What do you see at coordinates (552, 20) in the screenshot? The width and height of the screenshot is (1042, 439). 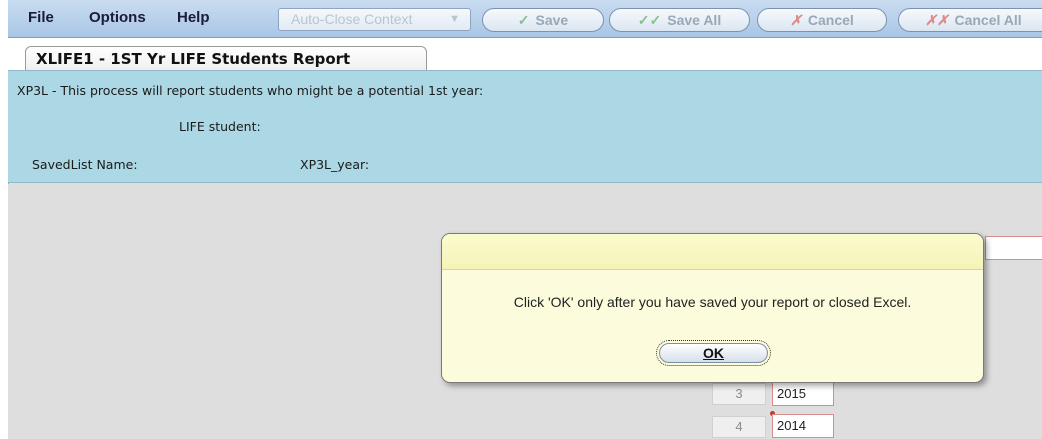 I see `save-button-label: Save` at bounding box center [552, 20].